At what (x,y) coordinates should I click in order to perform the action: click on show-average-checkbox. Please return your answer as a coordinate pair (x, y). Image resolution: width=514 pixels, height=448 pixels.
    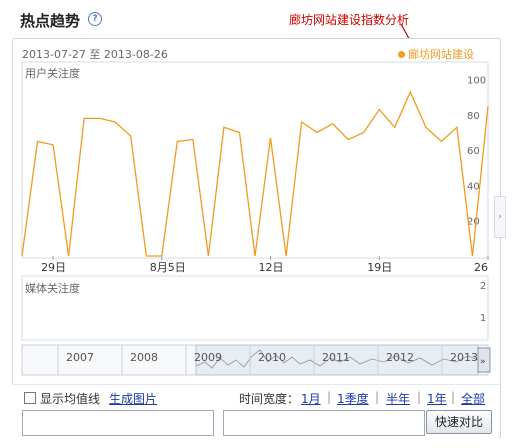
    Looking at the image, I should click on (30, 398).